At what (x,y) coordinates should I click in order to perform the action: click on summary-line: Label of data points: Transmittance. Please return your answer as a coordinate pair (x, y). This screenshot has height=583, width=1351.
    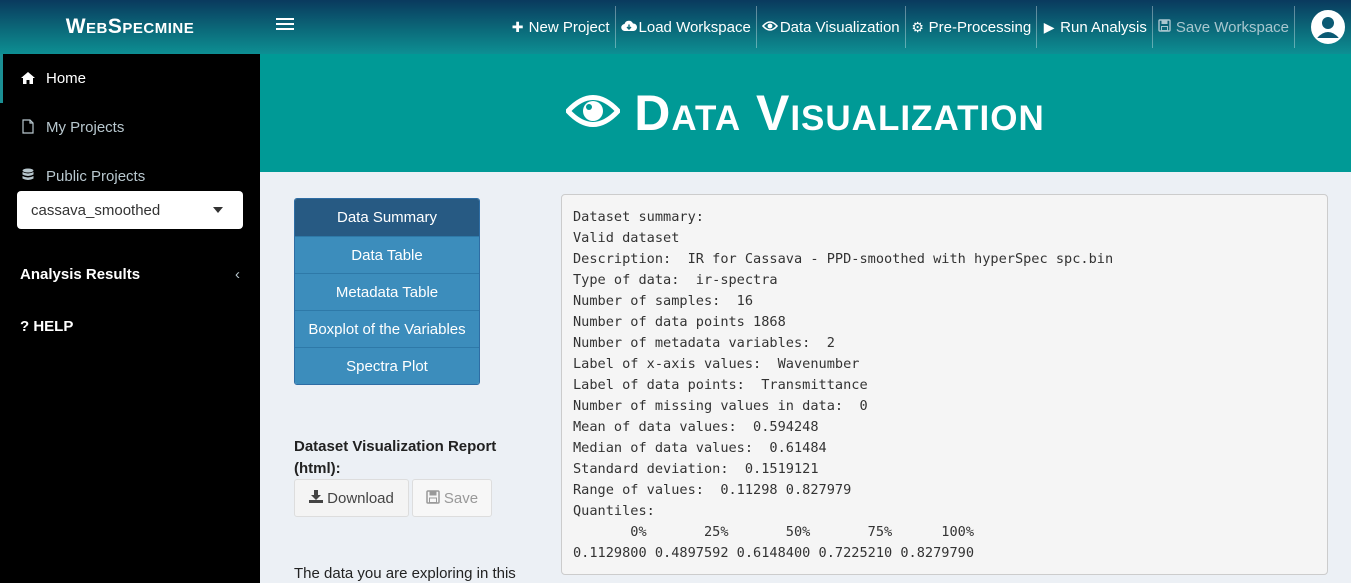
    Looking at the image, I should click on (720, 385).